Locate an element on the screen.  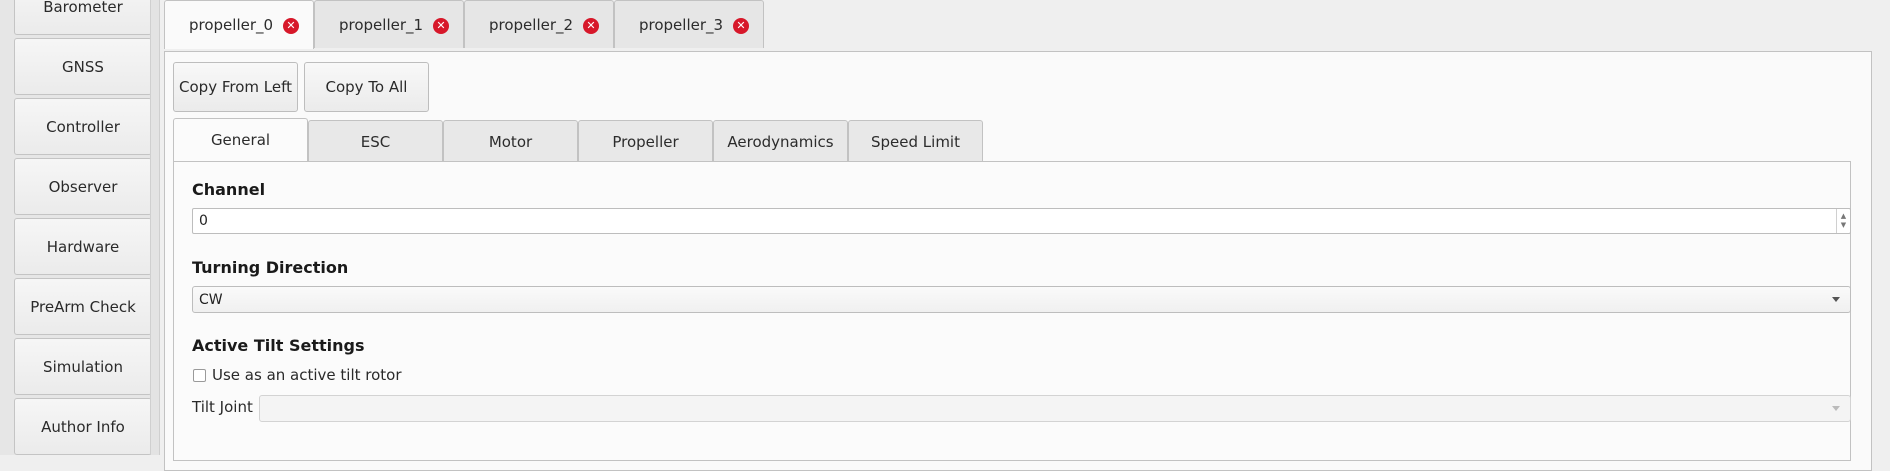
sidebar-scroll-divider is located at coordinates (155, 227).